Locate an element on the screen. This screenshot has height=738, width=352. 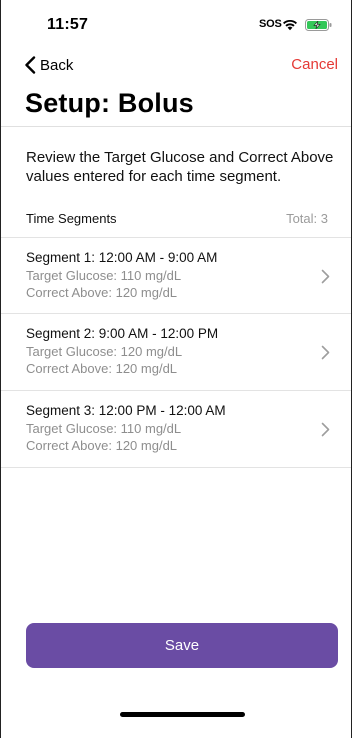
wifi-icon is located at coordinates (290, 25).